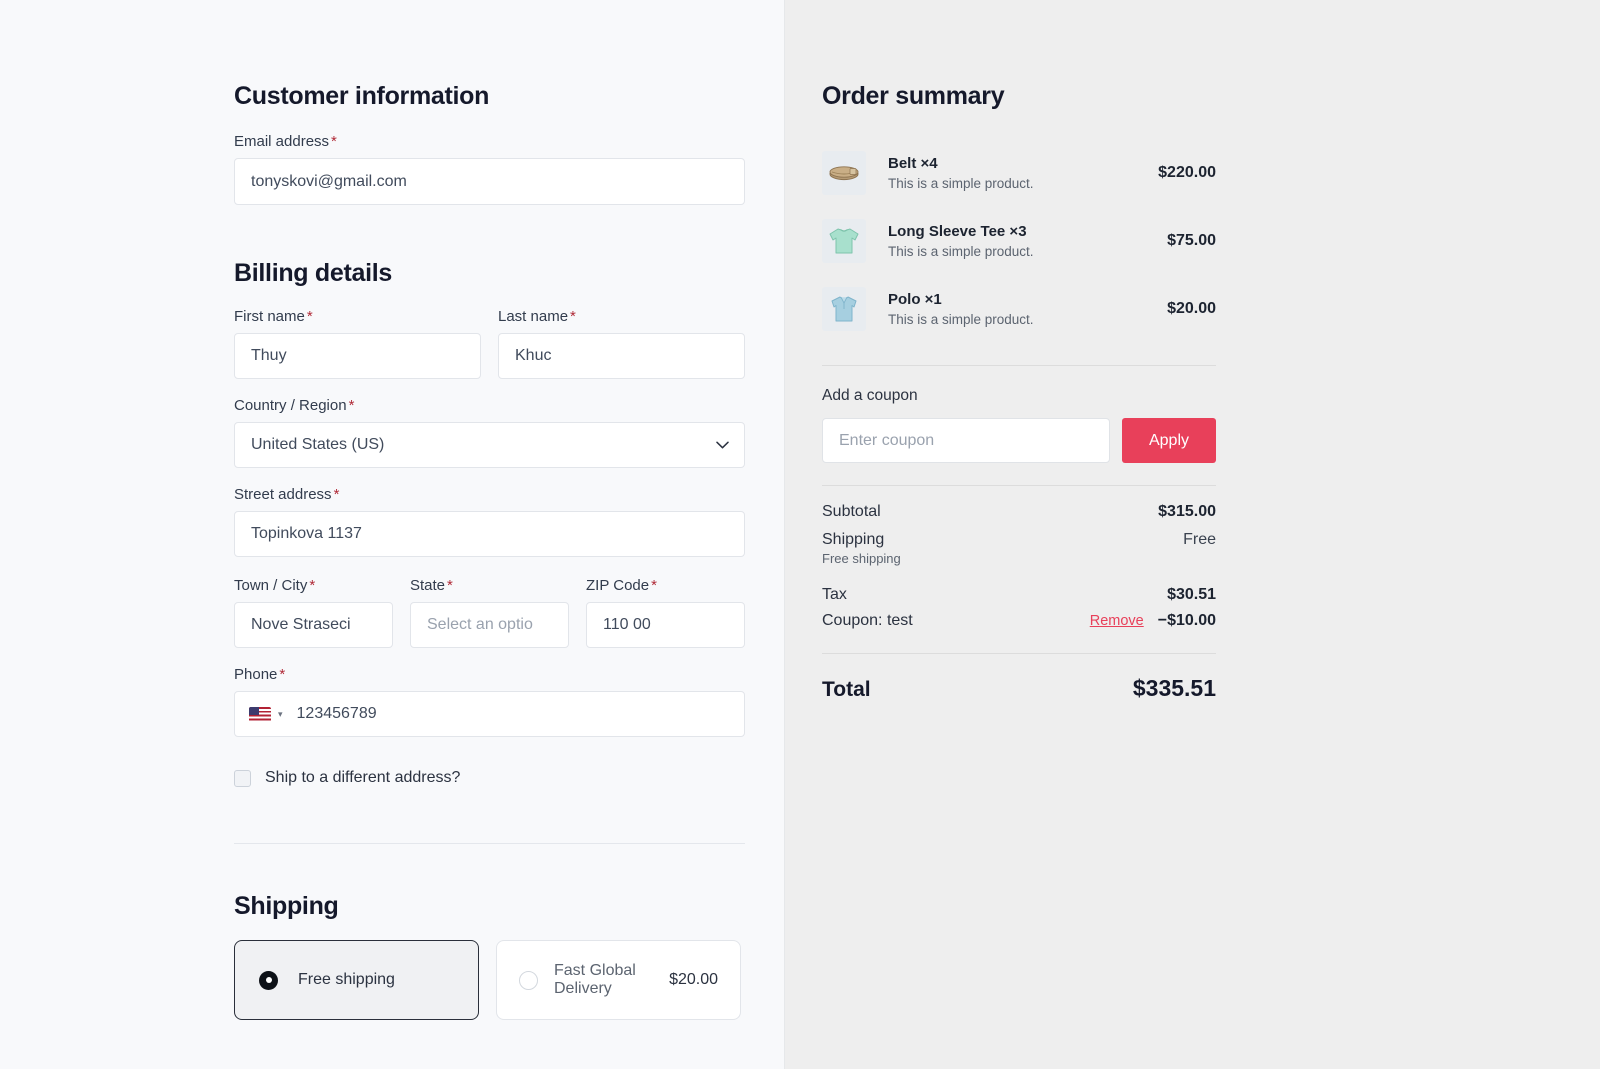 This screenshot has height=1069, width=1600. What do you see at coordinates (1153, 621) in the screenshot?
I see `coupon-applied-right: Remove −$10.00` at bounding box center [1153, 621].